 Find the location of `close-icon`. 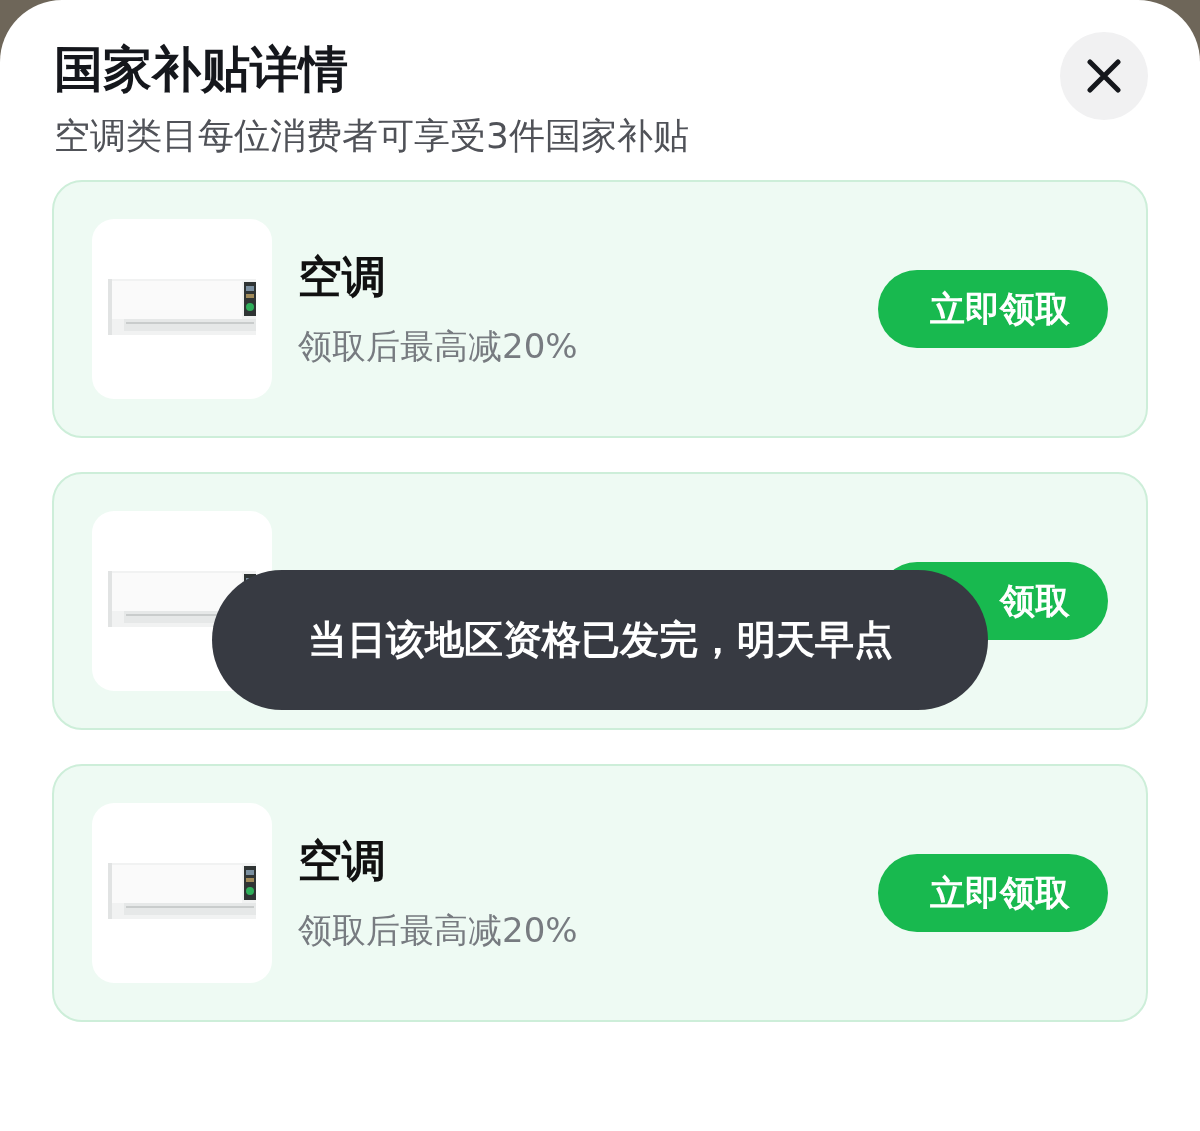

close-icon is located at coordinates (1104, 76).